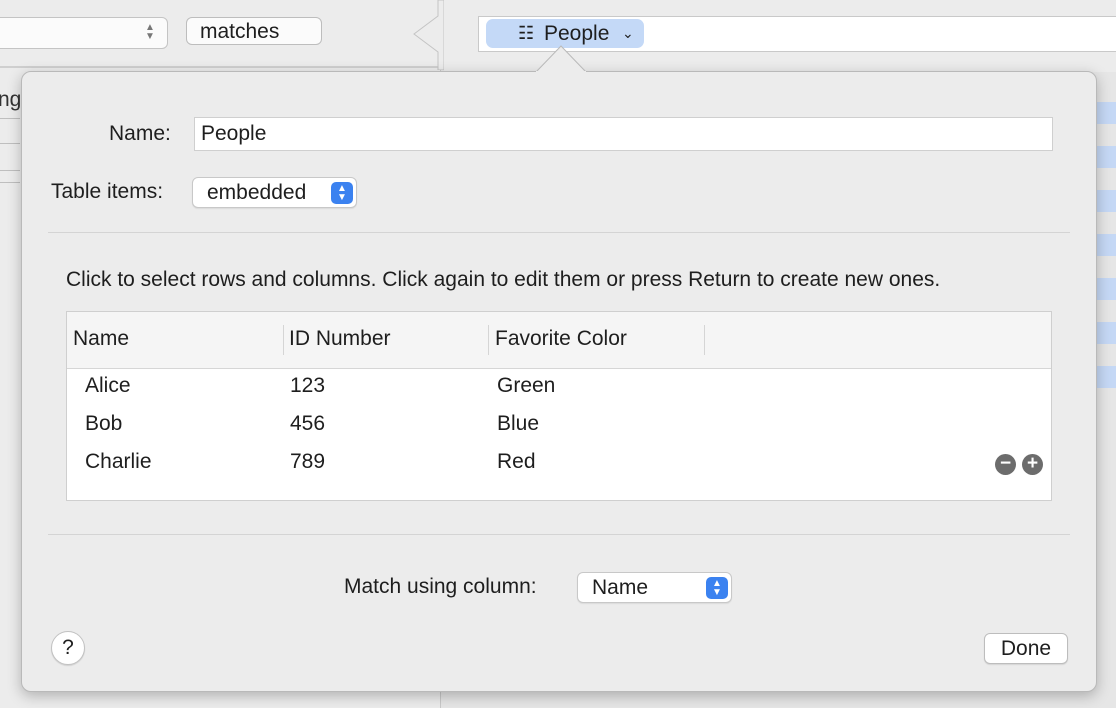  Describe the element at coordinates (257, 192) in the screenshot. I see `table-items-value: embedded` at that location.